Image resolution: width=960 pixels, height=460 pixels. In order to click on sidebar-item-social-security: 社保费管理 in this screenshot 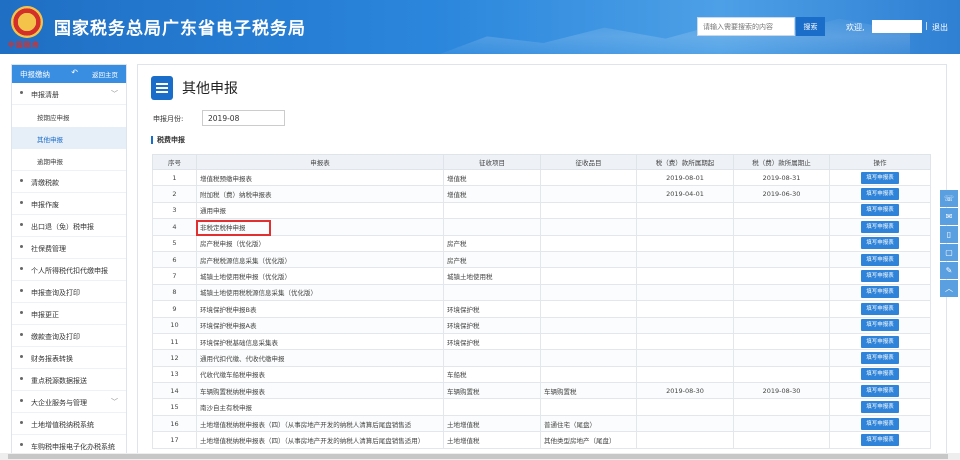, I will do `click(69, 248)`.